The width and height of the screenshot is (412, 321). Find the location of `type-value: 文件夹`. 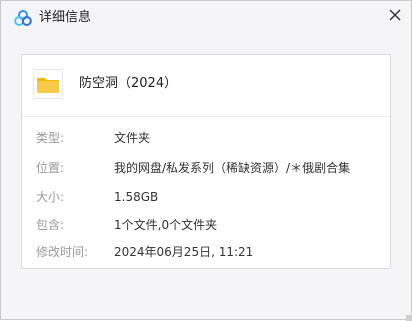

type-value: 文件夹 is located at coordinates (132, 138).